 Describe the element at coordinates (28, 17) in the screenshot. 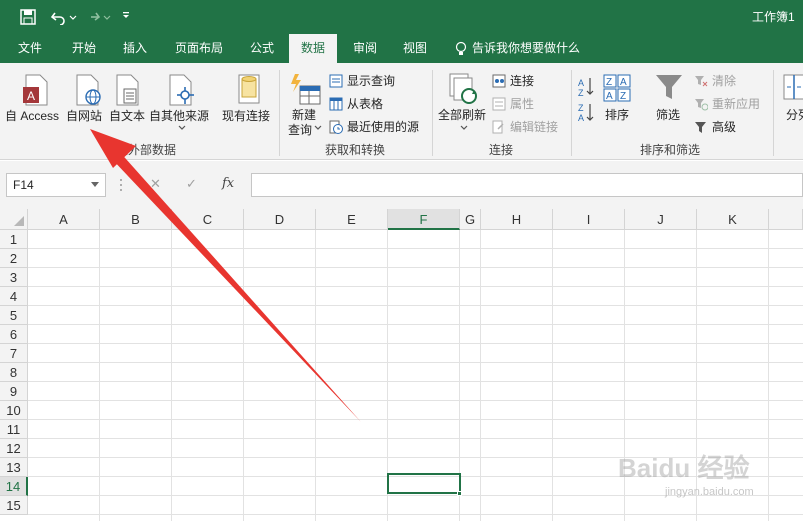

I see `save-icon` at that location.